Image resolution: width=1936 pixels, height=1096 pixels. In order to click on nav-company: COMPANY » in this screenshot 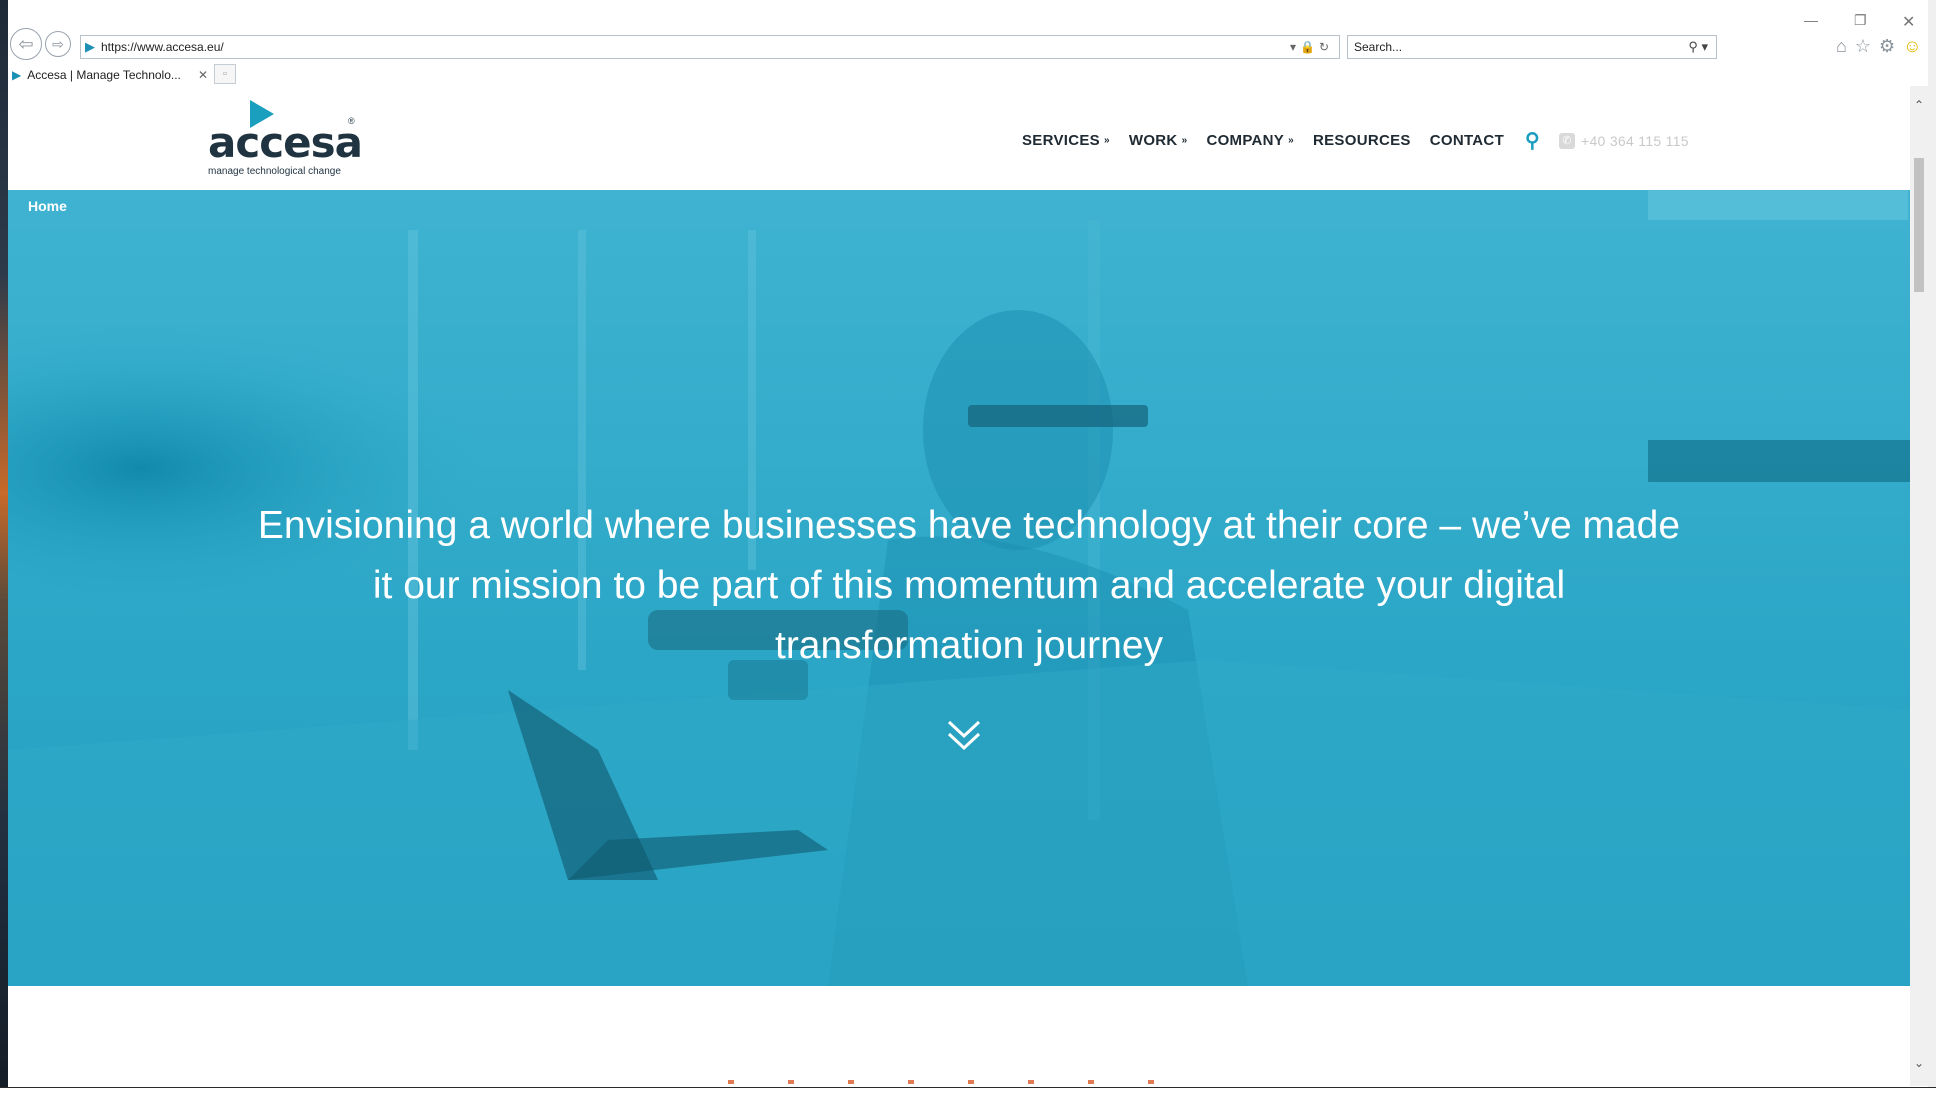, I will do `click(1250, 140)`.